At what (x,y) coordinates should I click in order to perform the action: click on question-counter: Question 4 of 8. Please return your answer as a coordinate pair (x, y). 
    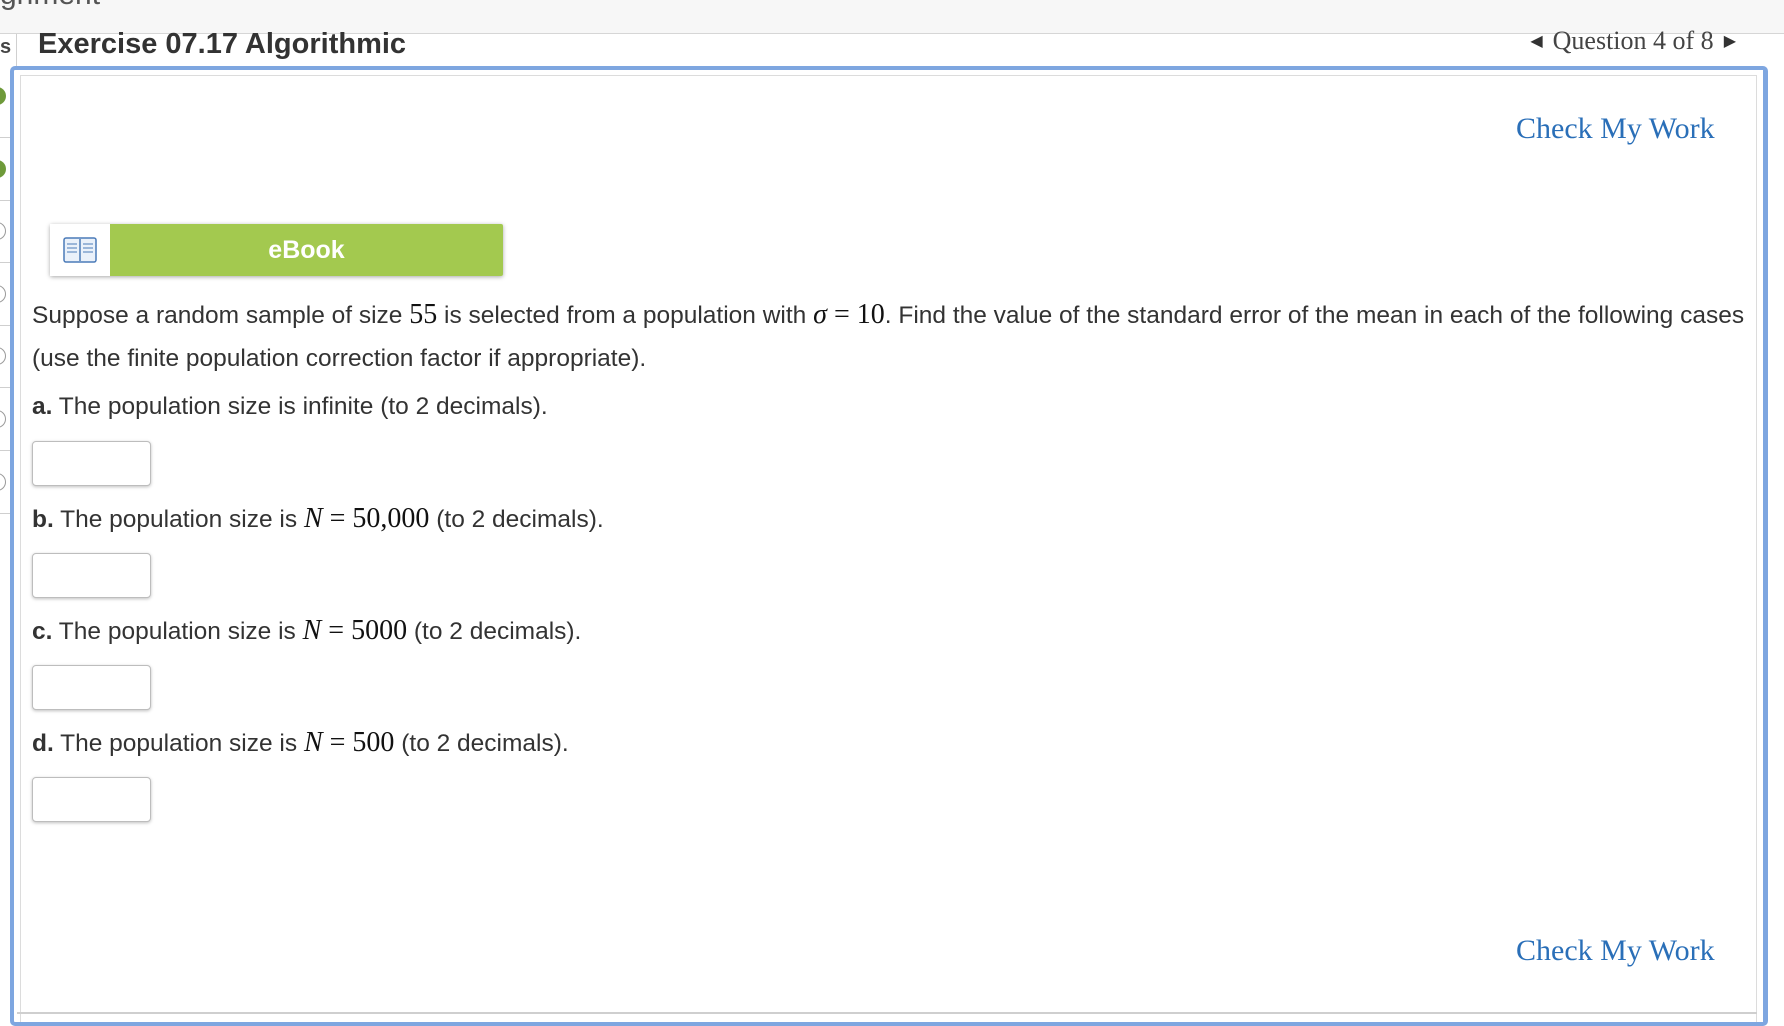
    Looking at the image, I should click on (1633, 40).